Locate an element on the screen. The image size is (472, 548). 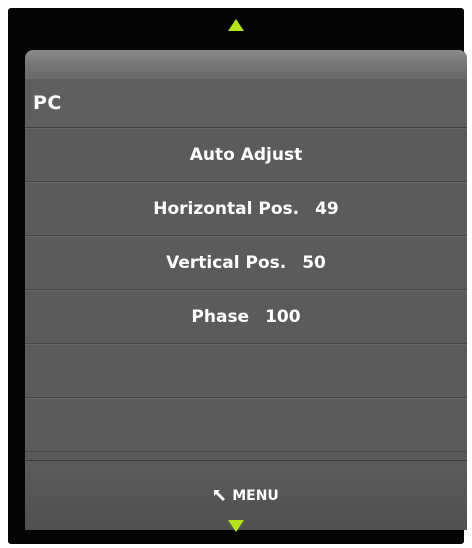
menu-item-phase: Phase 100 is located at coordinates (246, 317).